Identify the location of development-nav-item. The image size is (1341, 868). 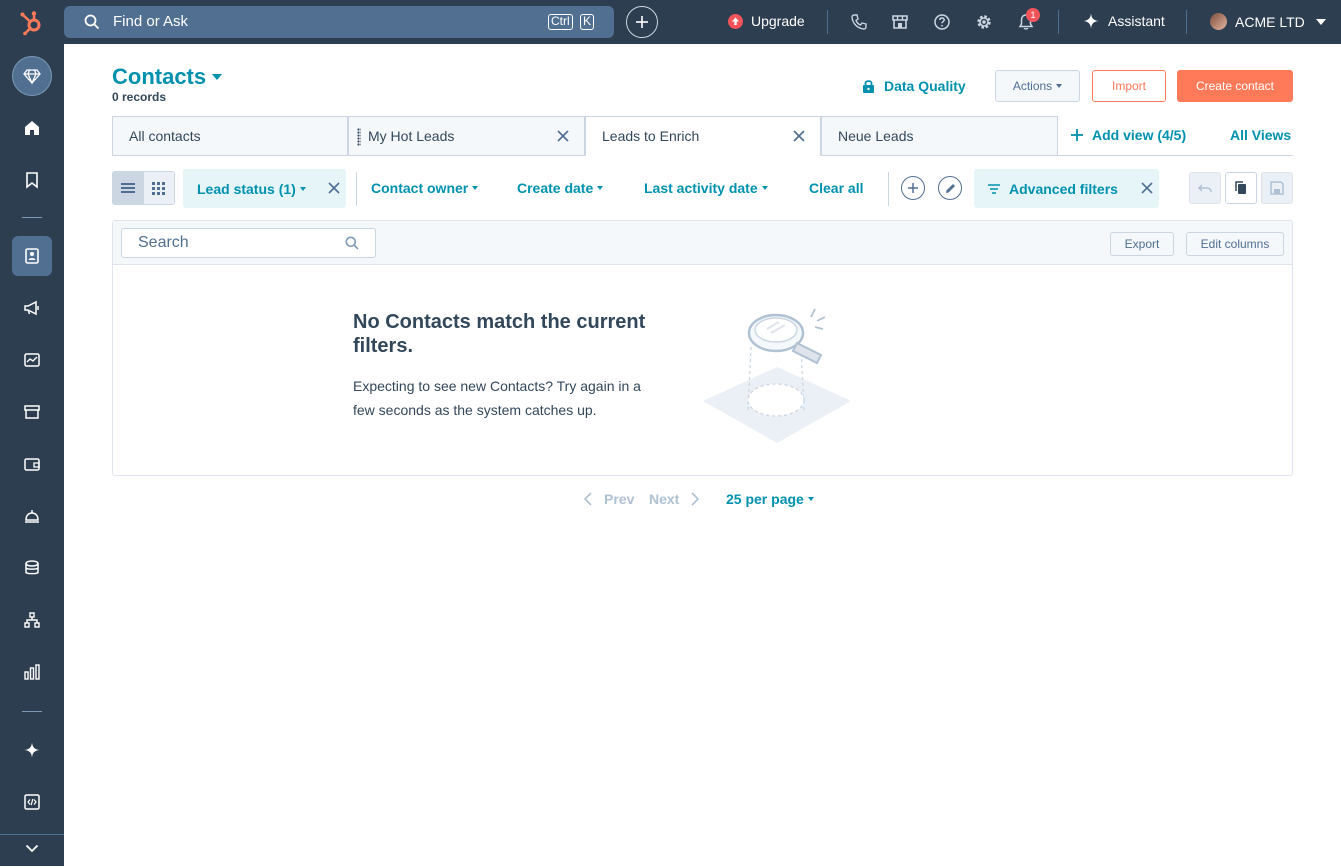
(32, 802).